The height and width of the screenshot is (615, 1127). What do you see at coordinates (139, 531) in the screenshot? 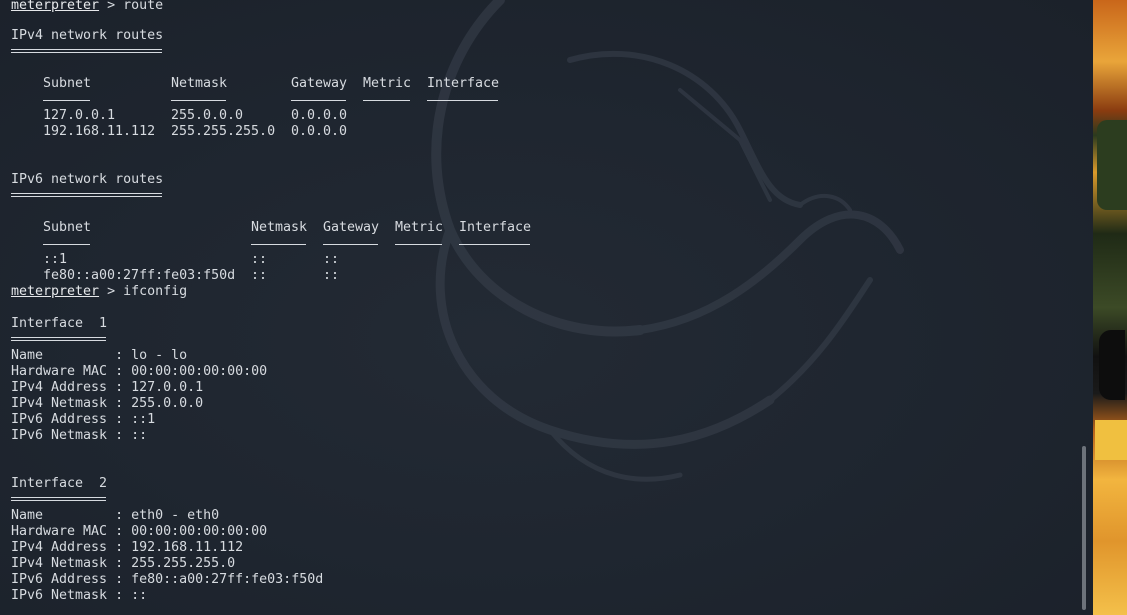
I see `interface-2-mac: Hardware MAC : 00:00:00:00:00:00` at bounding box center [139, 531].